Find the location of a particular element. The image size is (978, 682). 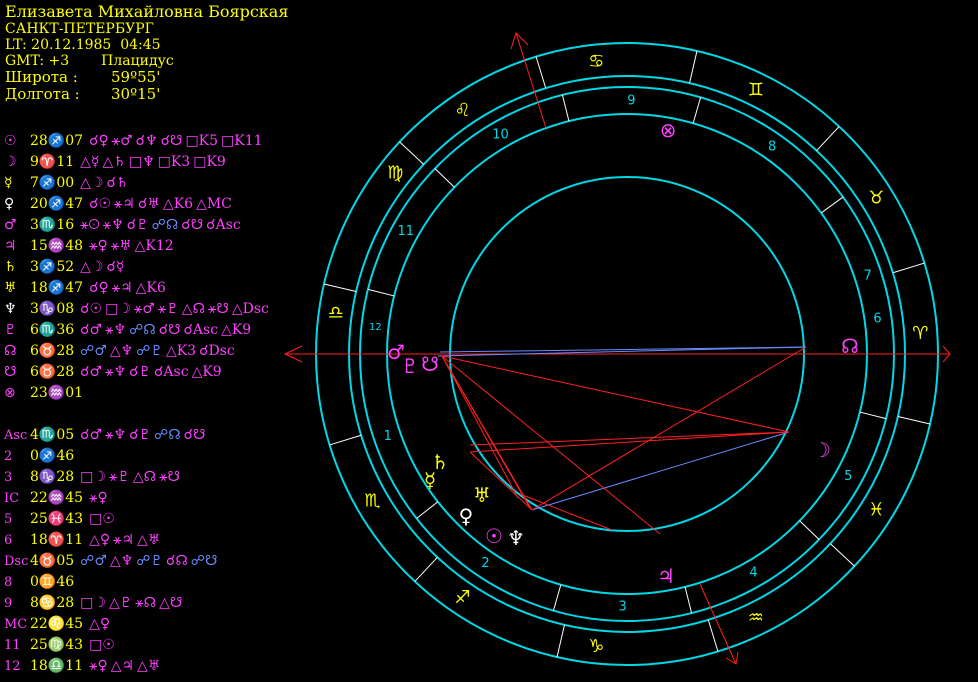

taurus-icon: ♉ is located at coordinates (876, 198).